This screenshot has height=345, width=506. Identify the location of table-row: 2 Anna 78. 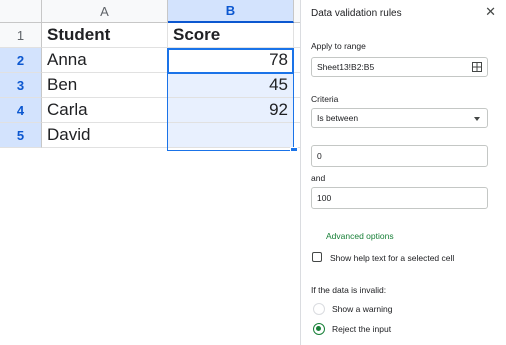
(152, 60).